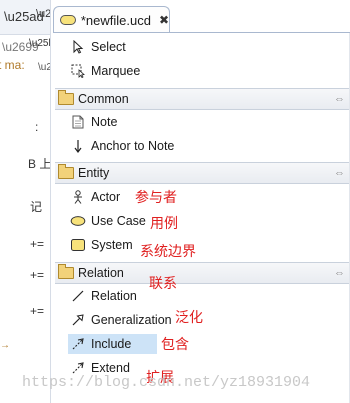 This screenshot has height=403, width=350. Describe the element at coordinates (101, 273) in the screenshot. I see `drawer-label: Relation` at that location.